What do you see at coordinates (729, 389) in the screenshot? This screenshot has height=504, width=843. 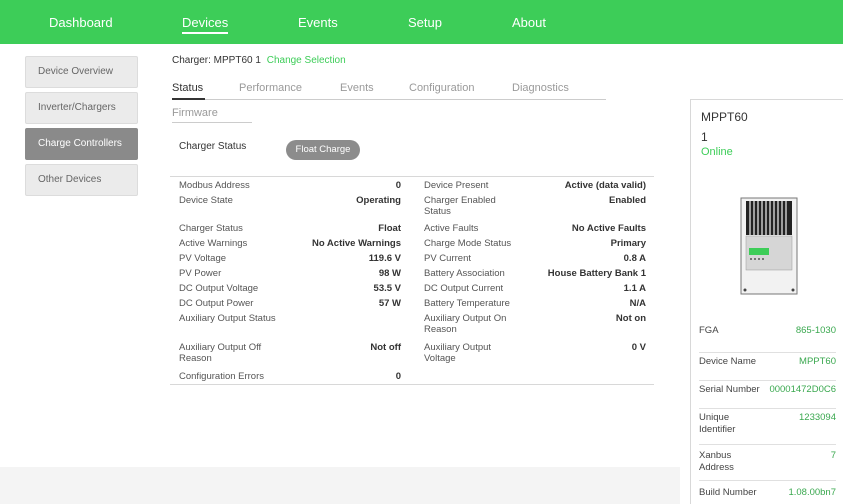 I see `detail-key-serial-number: Serial Number` at bounding box center [729, 389].